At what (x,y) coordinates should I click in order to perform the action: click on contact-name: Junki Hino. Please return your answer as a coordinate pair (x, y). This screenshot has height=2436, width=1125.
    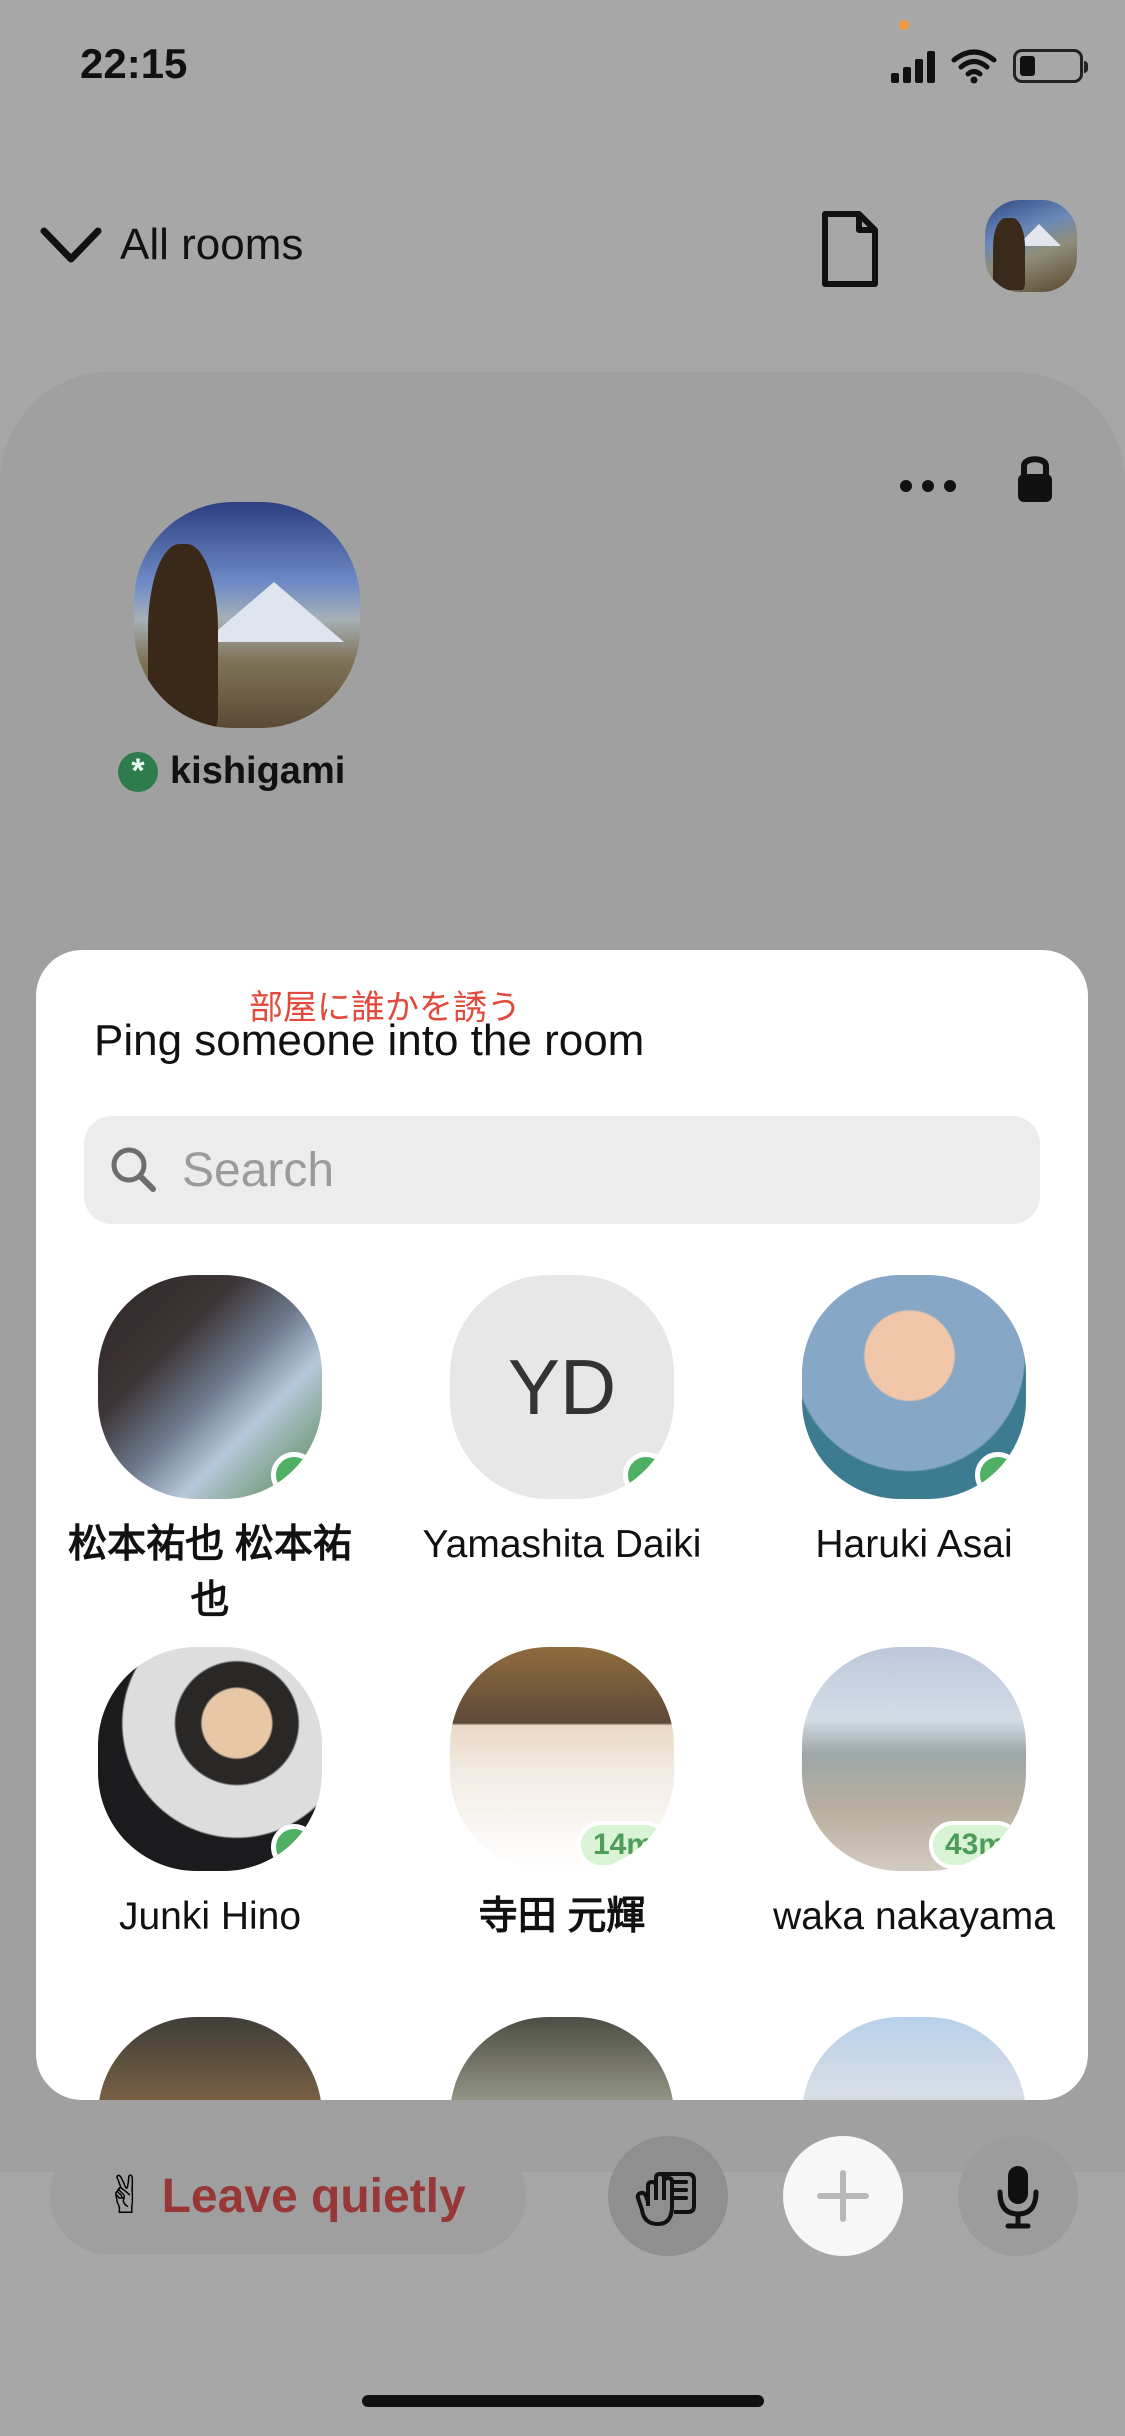
    Looking at the image, I should click on (210, 1916).